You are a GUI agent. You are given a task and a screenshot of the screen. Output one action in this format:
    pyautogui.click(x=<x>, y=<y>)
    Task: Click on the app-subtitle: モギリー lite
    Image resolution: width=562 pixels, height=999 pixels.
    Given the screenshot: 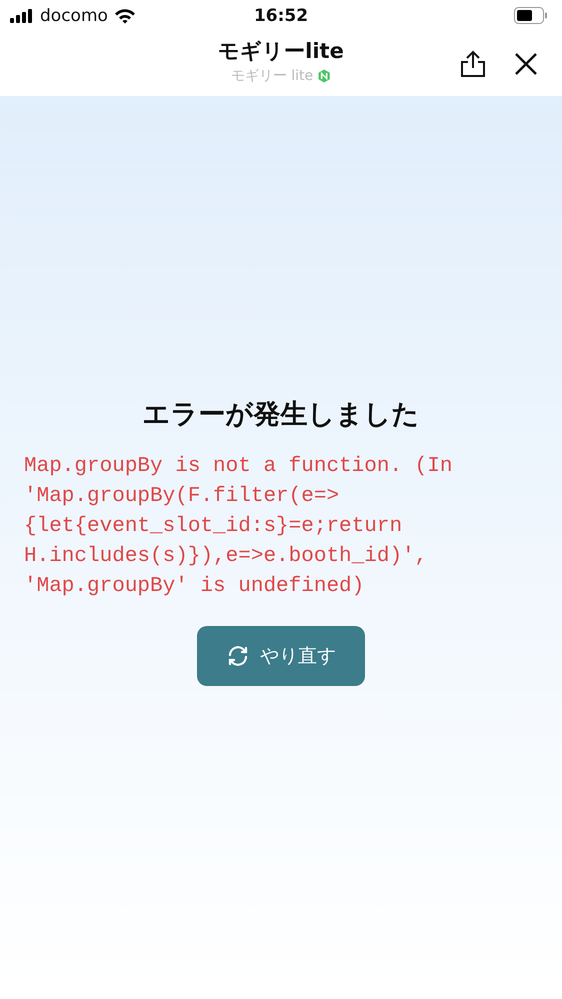 What is the action you would take?
    pyautogui.click(x=272, y=76)
    